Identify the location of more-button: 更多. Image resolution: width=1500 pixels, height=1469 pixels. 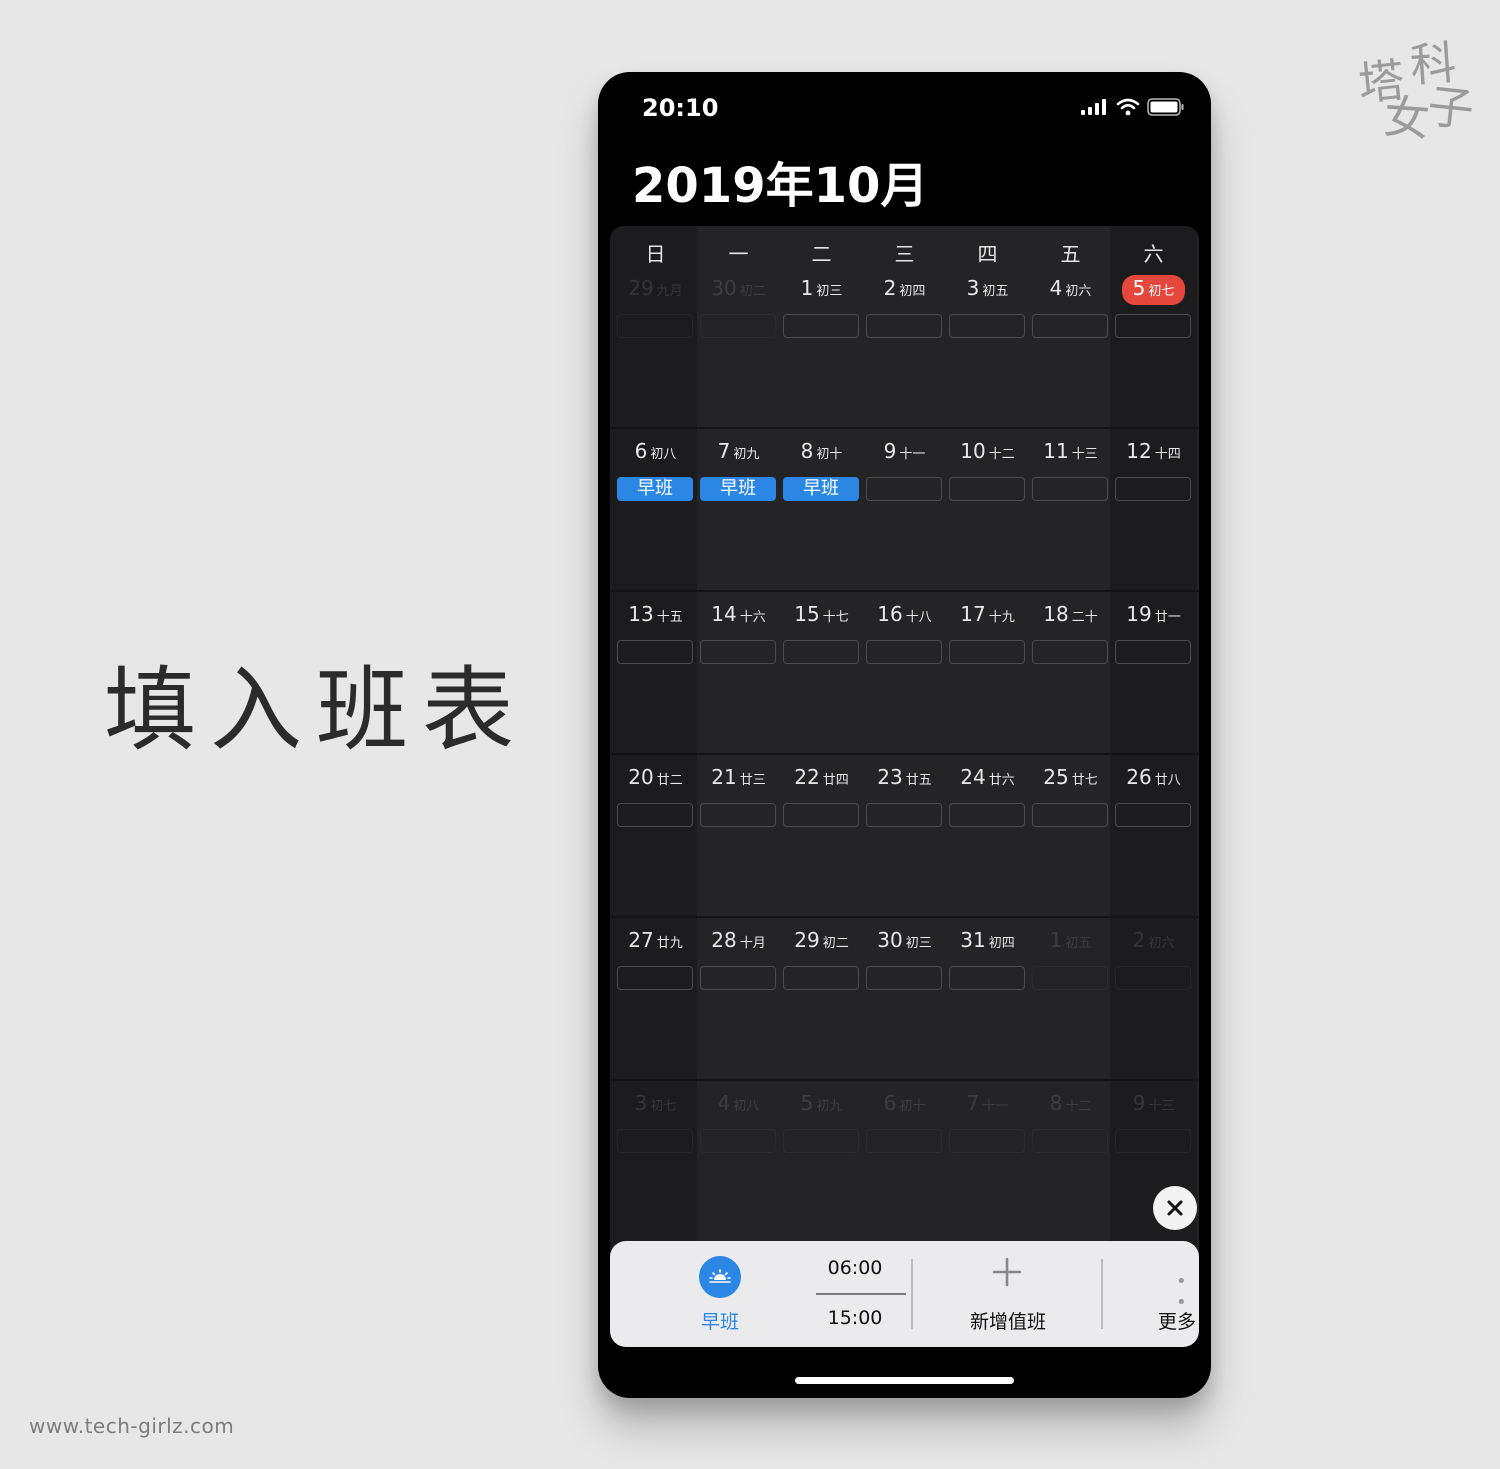
(1177, 1320).